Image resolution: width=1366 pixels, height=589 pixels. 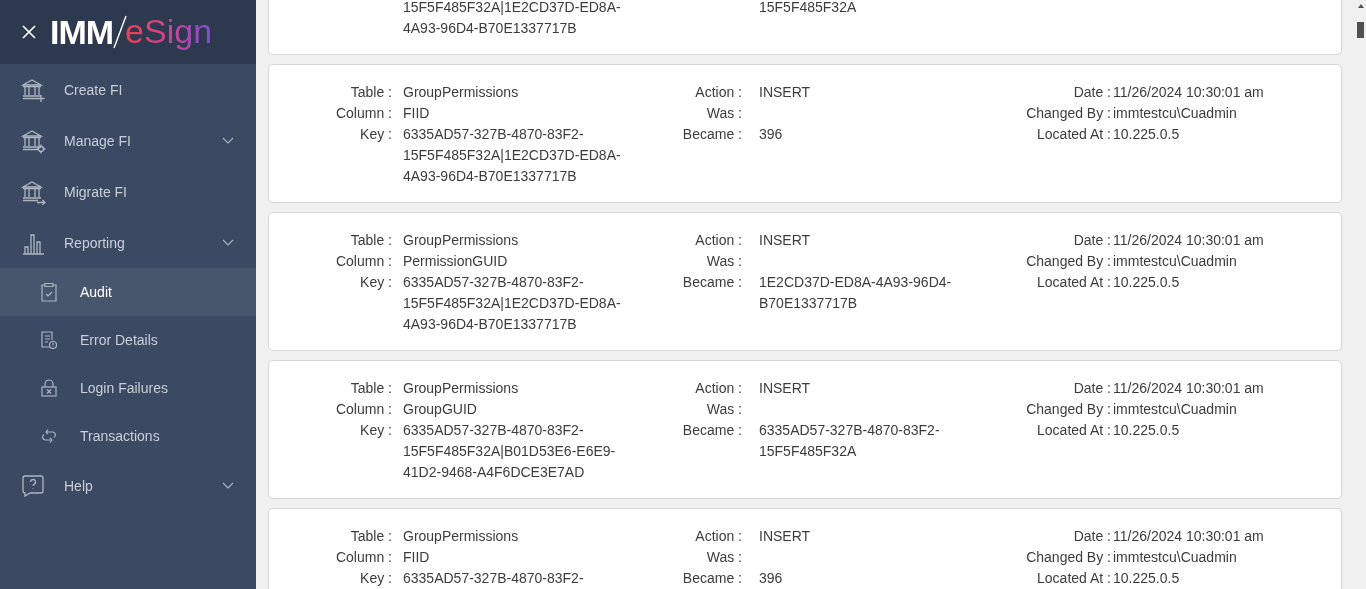 What do you see at coordinates (856, 293) in the screenshot?
I see `field-value: 1E2CD37D-ED8A-4A93-96D4-B70E1337717B` at bounding box center [856, 293].